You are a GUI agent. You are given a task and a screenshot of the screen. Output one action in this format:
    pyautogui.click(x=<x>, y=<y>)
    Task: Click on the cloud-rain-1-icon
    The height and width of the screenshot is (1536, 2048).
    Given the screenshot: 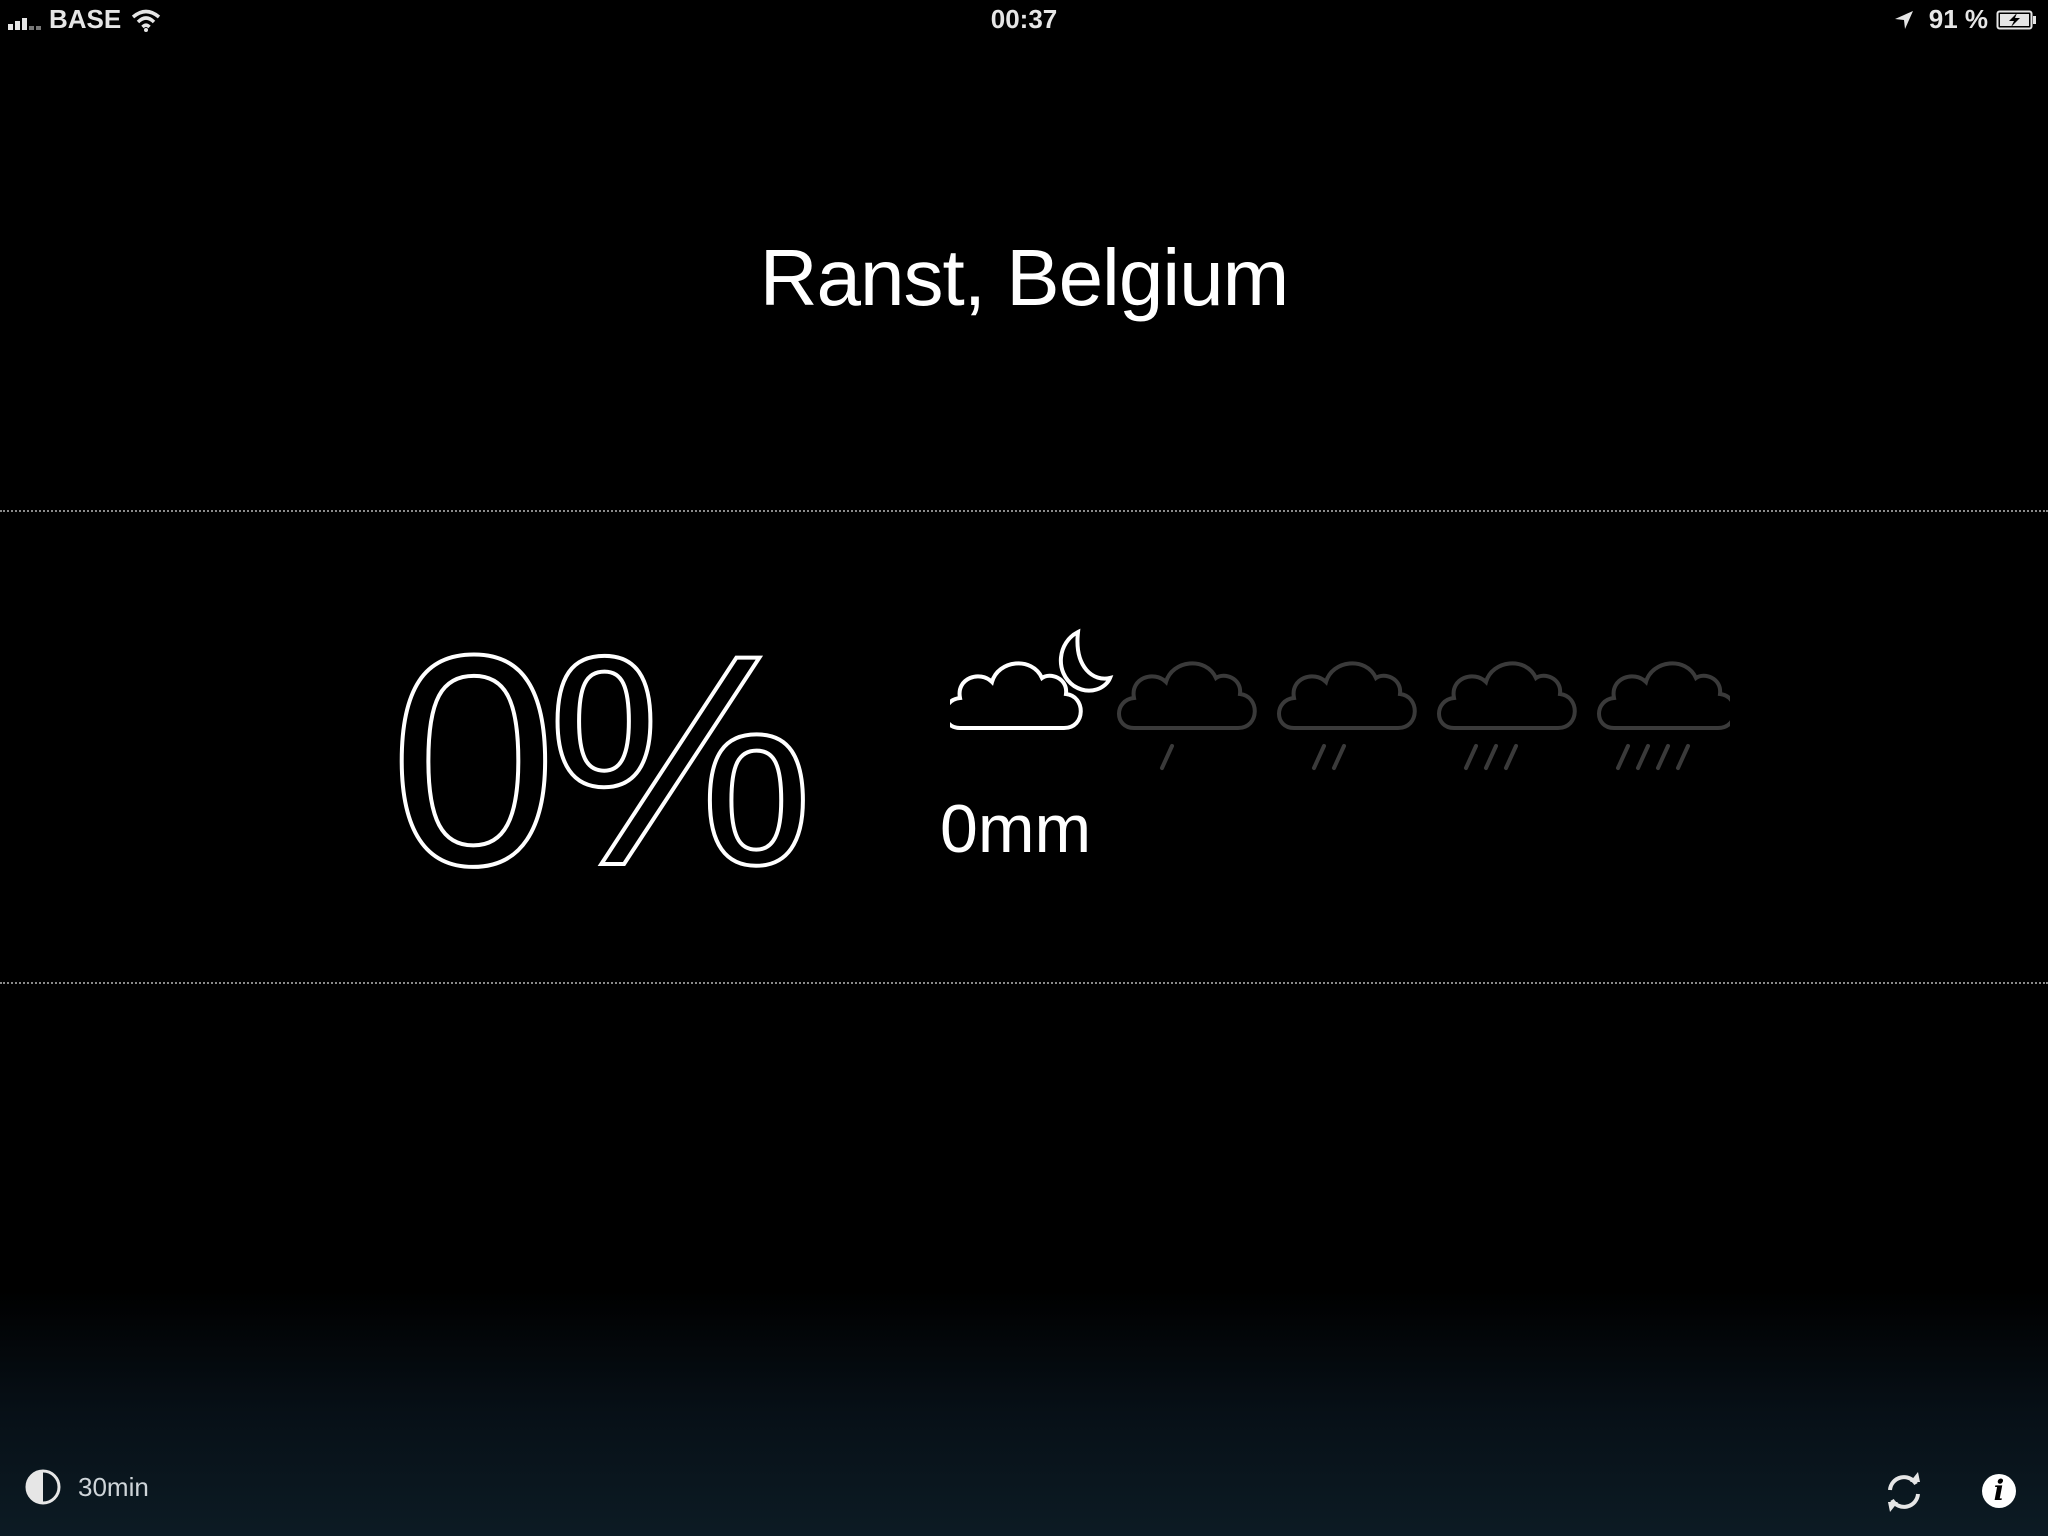 What is the action you would take?
    pyautogui.click(x=1187, y=715)
    